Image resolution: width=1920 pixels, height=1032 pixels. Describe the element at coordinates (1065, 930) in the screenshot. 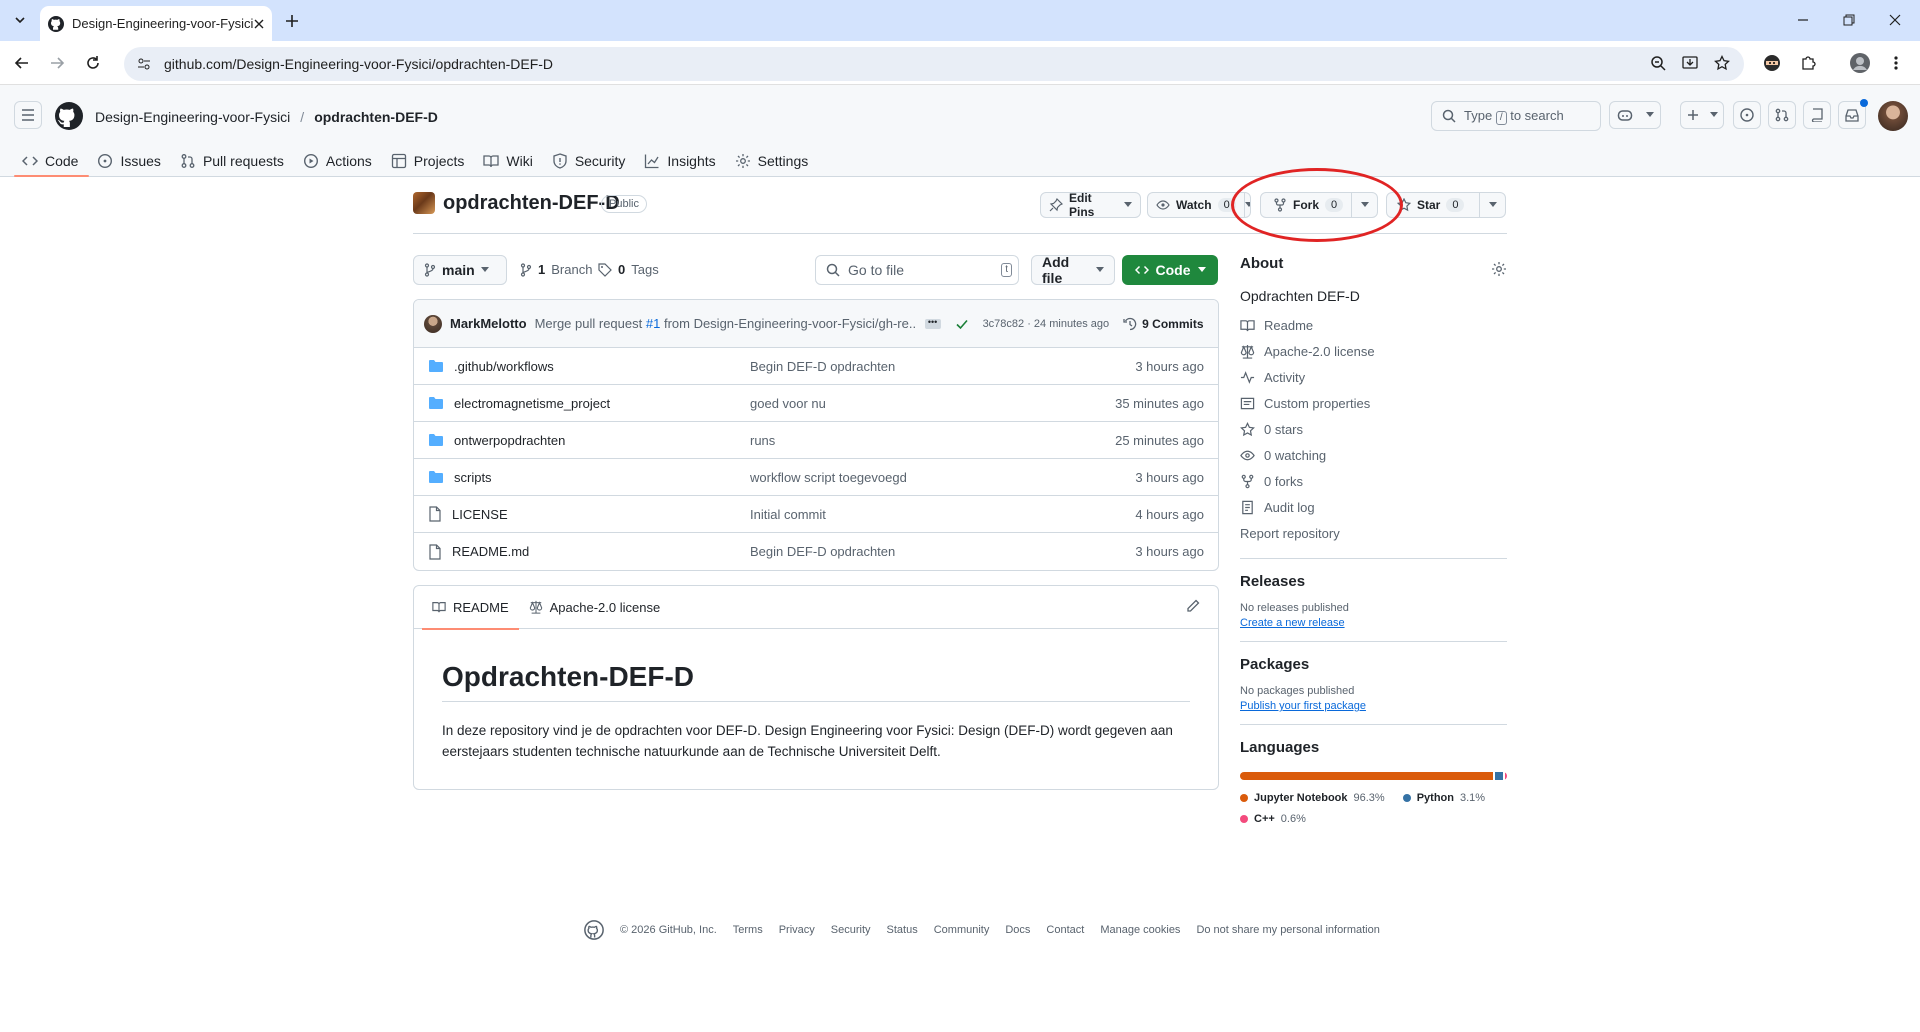

I see `footer-link: Contact` at that location.